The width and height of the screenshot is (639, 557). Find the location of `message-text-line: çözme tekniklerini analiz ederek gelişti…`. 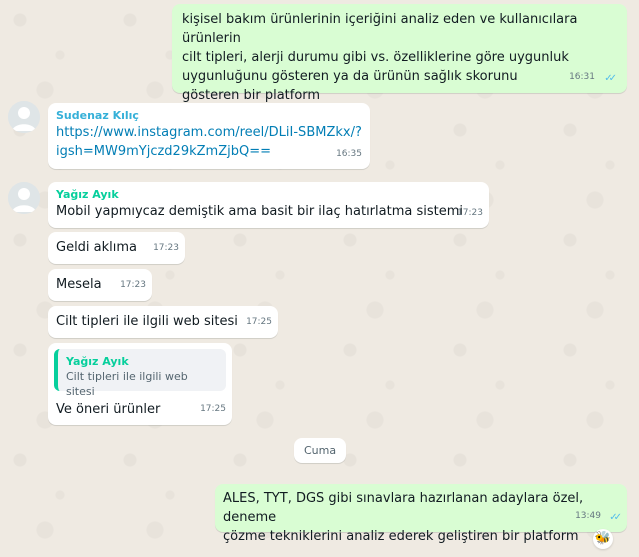

message-text-line: çözme tekniklerini analiz ederek gelişti… is located at coordinates (401, 536).